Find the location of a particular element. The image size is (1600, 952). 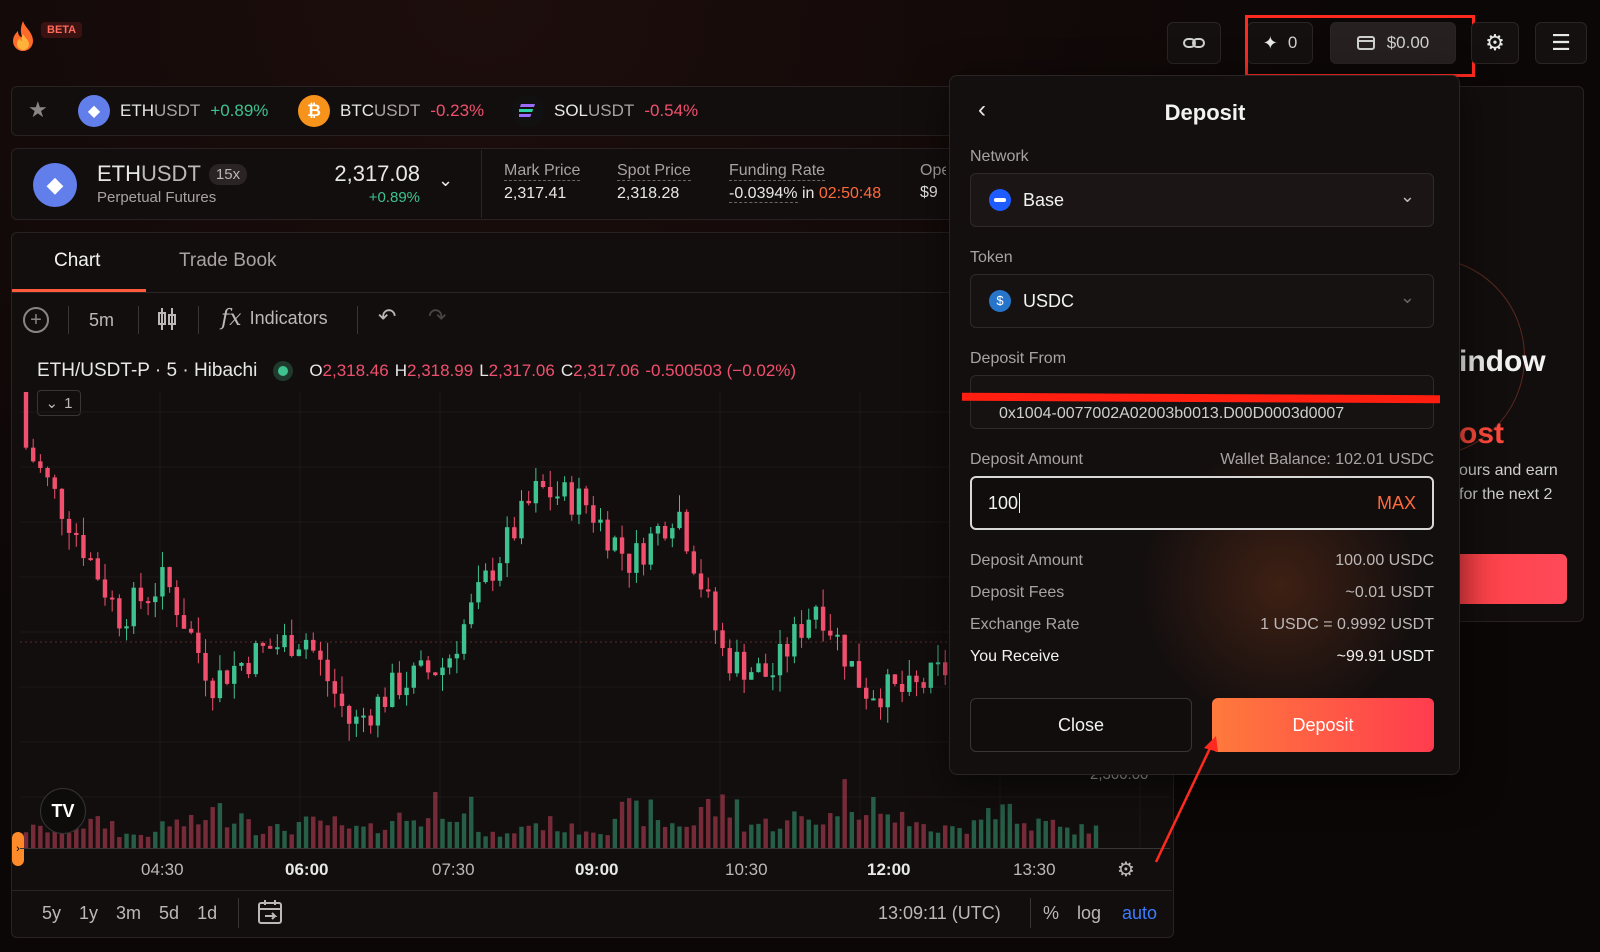

tab-chart: Chart is located at coordinates (77, 261).